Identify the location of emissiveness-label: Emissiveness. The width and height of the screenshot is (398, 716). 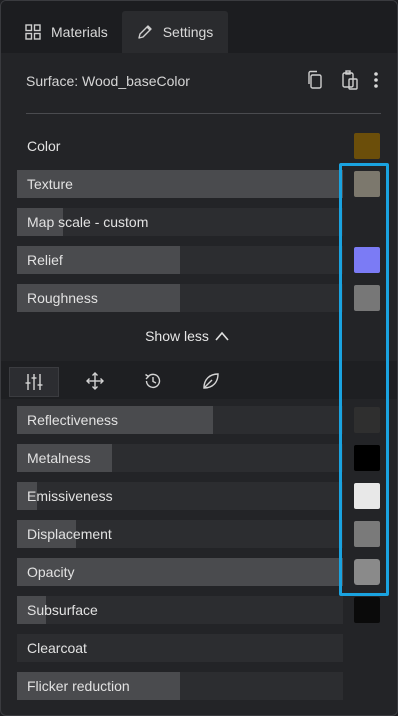
(70, 496).